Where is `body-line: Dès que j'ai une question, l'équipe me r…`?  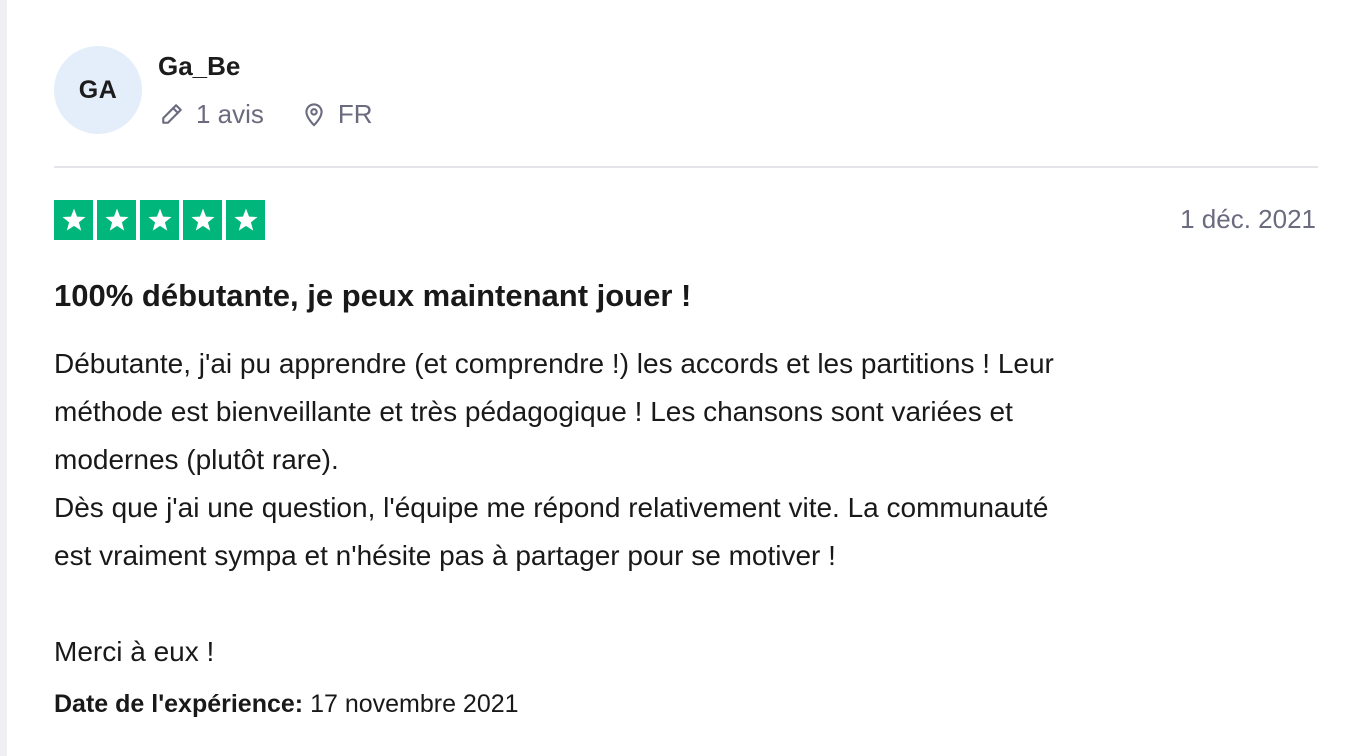 body-line: Dès que j'ai une question, l'équipe me r… is located at coordinates (551, 507).